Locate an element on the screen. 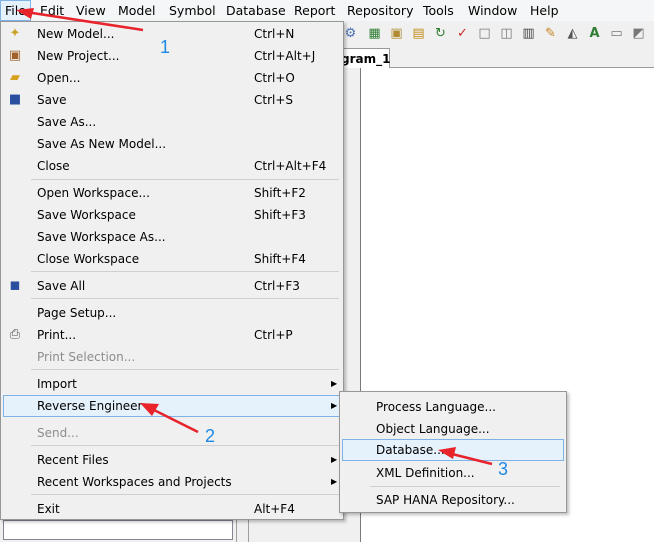  annotation-number-2: 2 is located at coordinates (210, 436).